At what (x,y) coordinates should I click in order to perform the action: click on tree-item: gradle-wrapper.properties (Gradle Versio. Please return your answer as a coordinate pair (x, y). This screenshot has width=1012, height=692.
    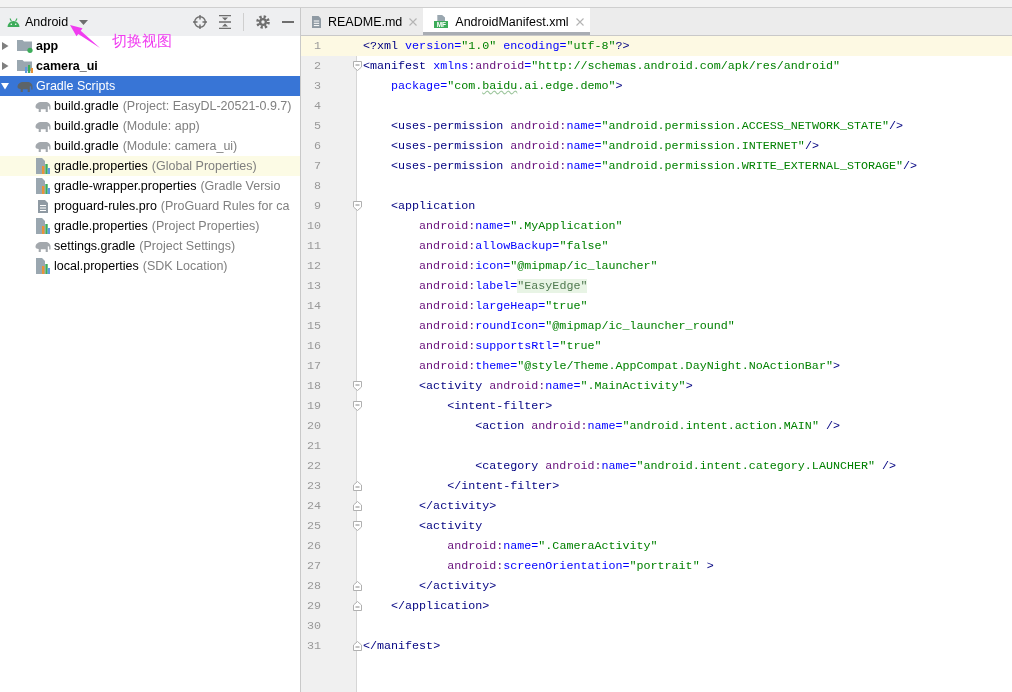
    Looking at the image, I should click on (158, 186).